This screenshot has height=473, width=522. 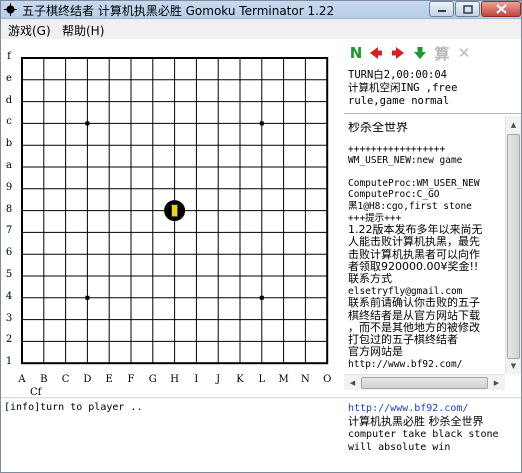 I want to click on new-game-icon: N, so click(x=356, y=53).